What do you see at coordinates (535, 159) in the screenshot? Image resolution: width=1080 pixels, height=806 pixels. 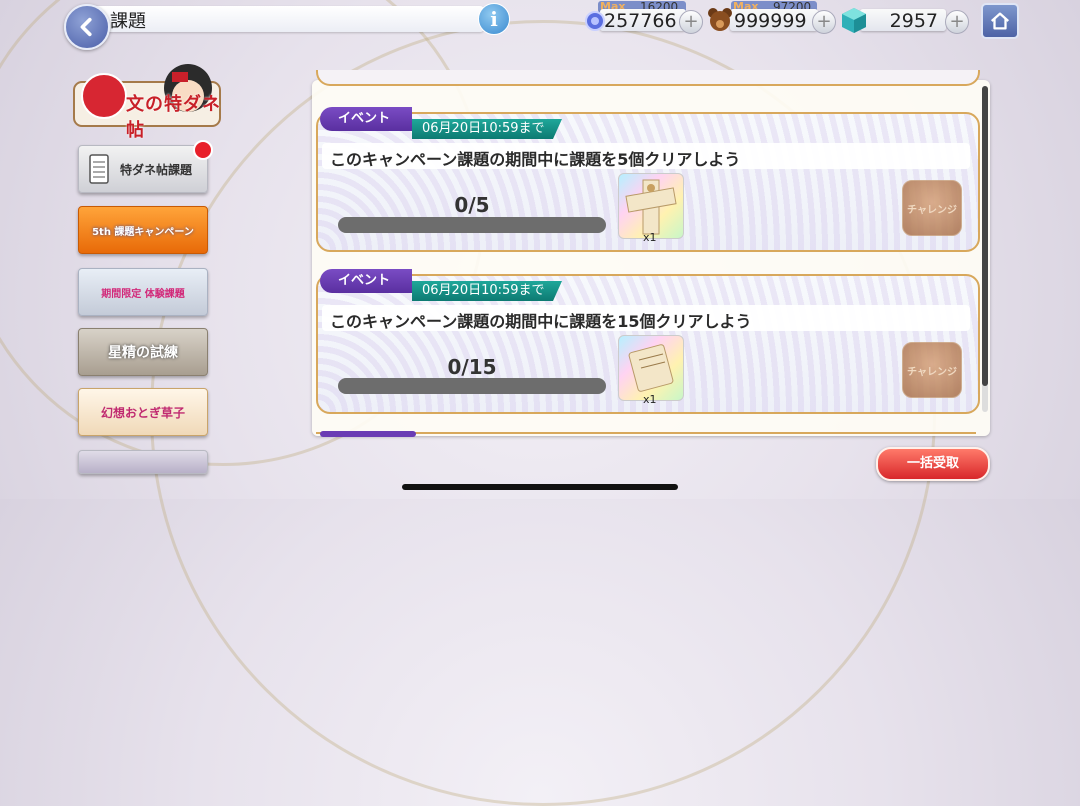 I see `mission-description: このキャンペーン課題の期間中に課題を5個クリアしよう` at bounding box center [535, 159].